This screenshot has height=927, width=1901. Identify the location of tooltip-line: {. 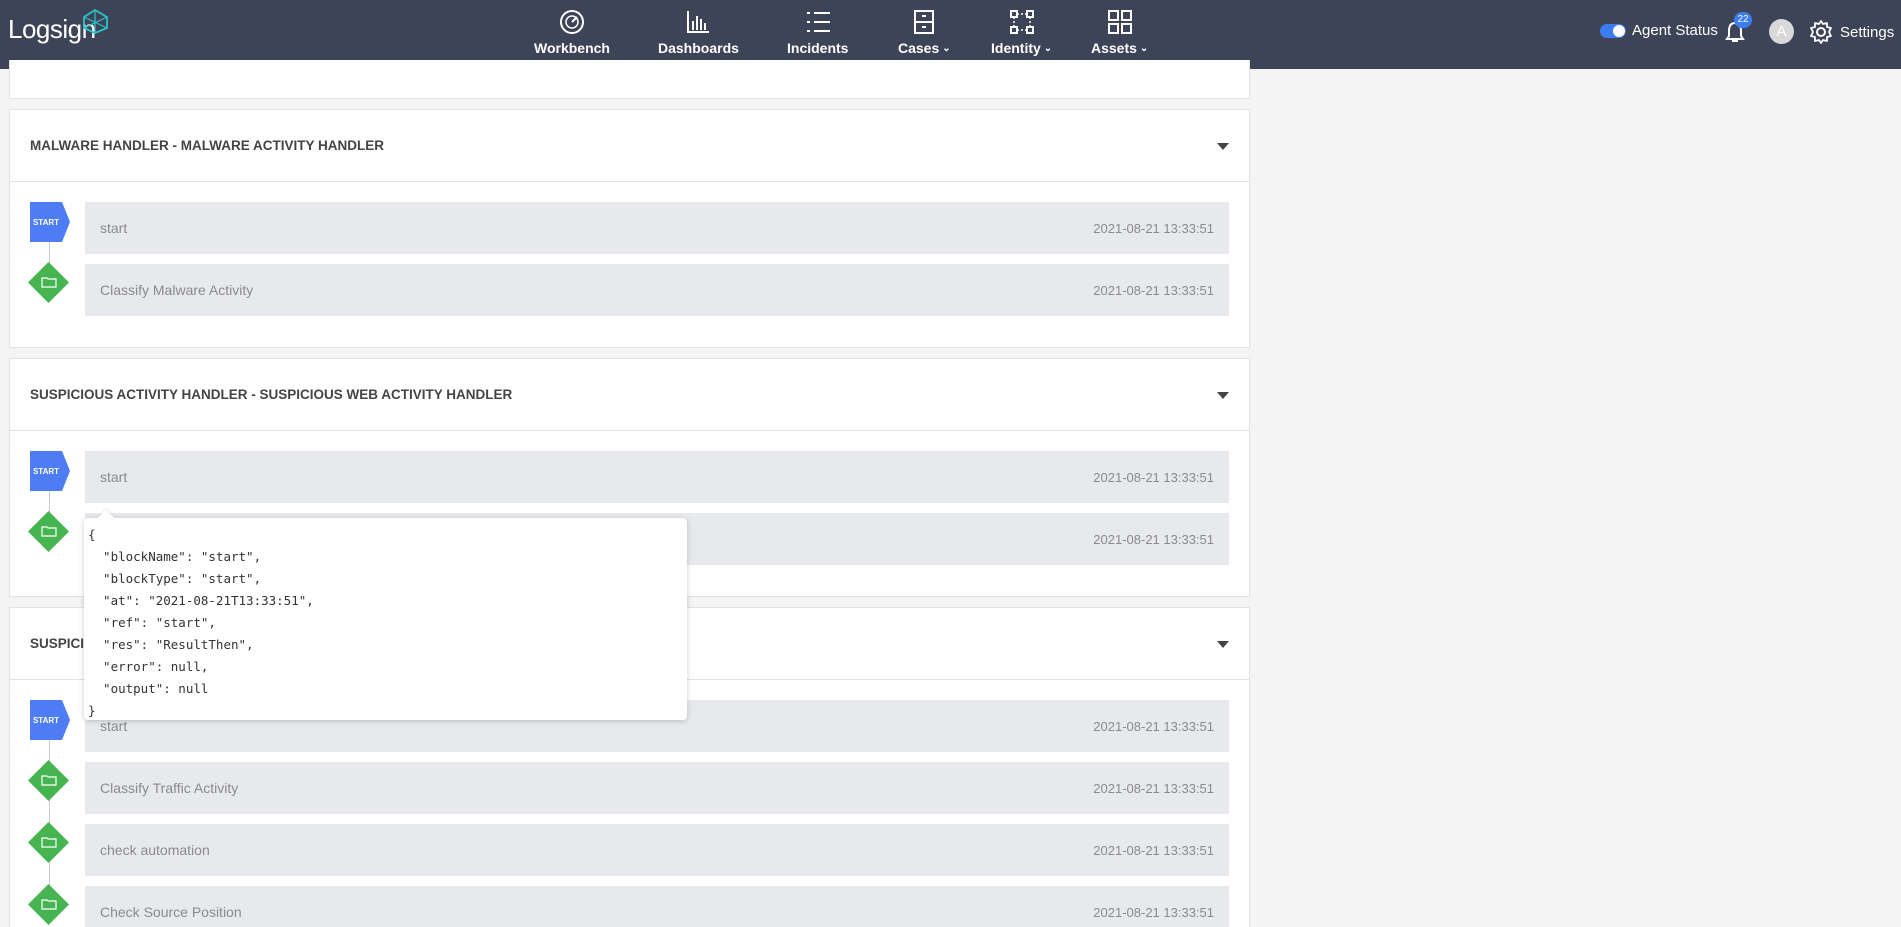
(92, 534).